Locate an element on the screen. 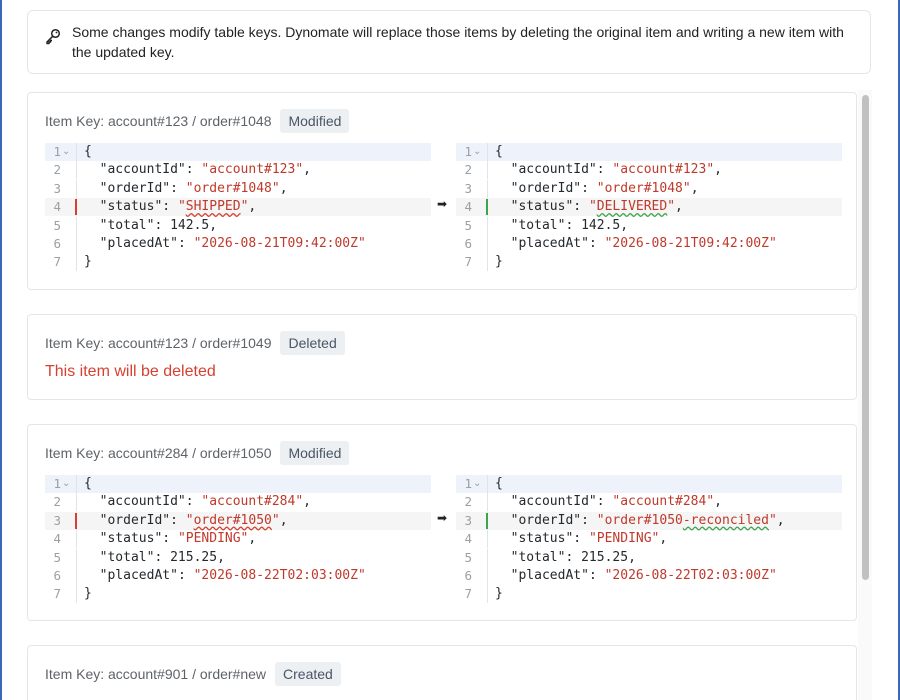  json-number: 142.5 is located at coordinates (601, 225).